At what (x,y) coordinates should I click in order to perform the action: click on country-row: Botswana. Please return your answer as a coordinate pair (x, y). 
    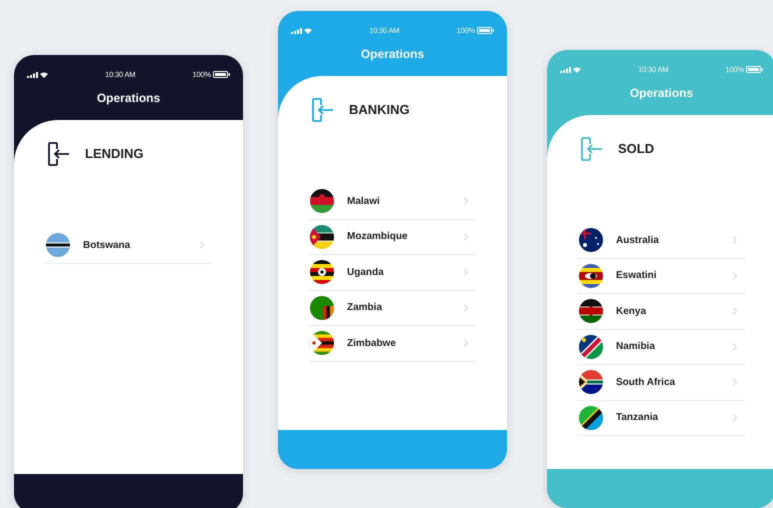
    Looking at the image, I should click on (128, 246).